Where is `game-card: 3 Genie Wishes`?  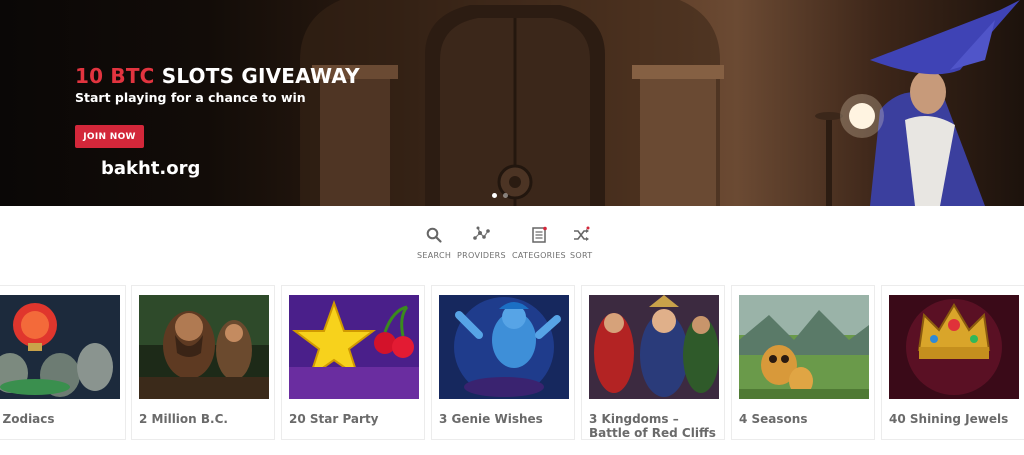 game-card: 3 Genie Wishes is located at coordinates (503, 362).